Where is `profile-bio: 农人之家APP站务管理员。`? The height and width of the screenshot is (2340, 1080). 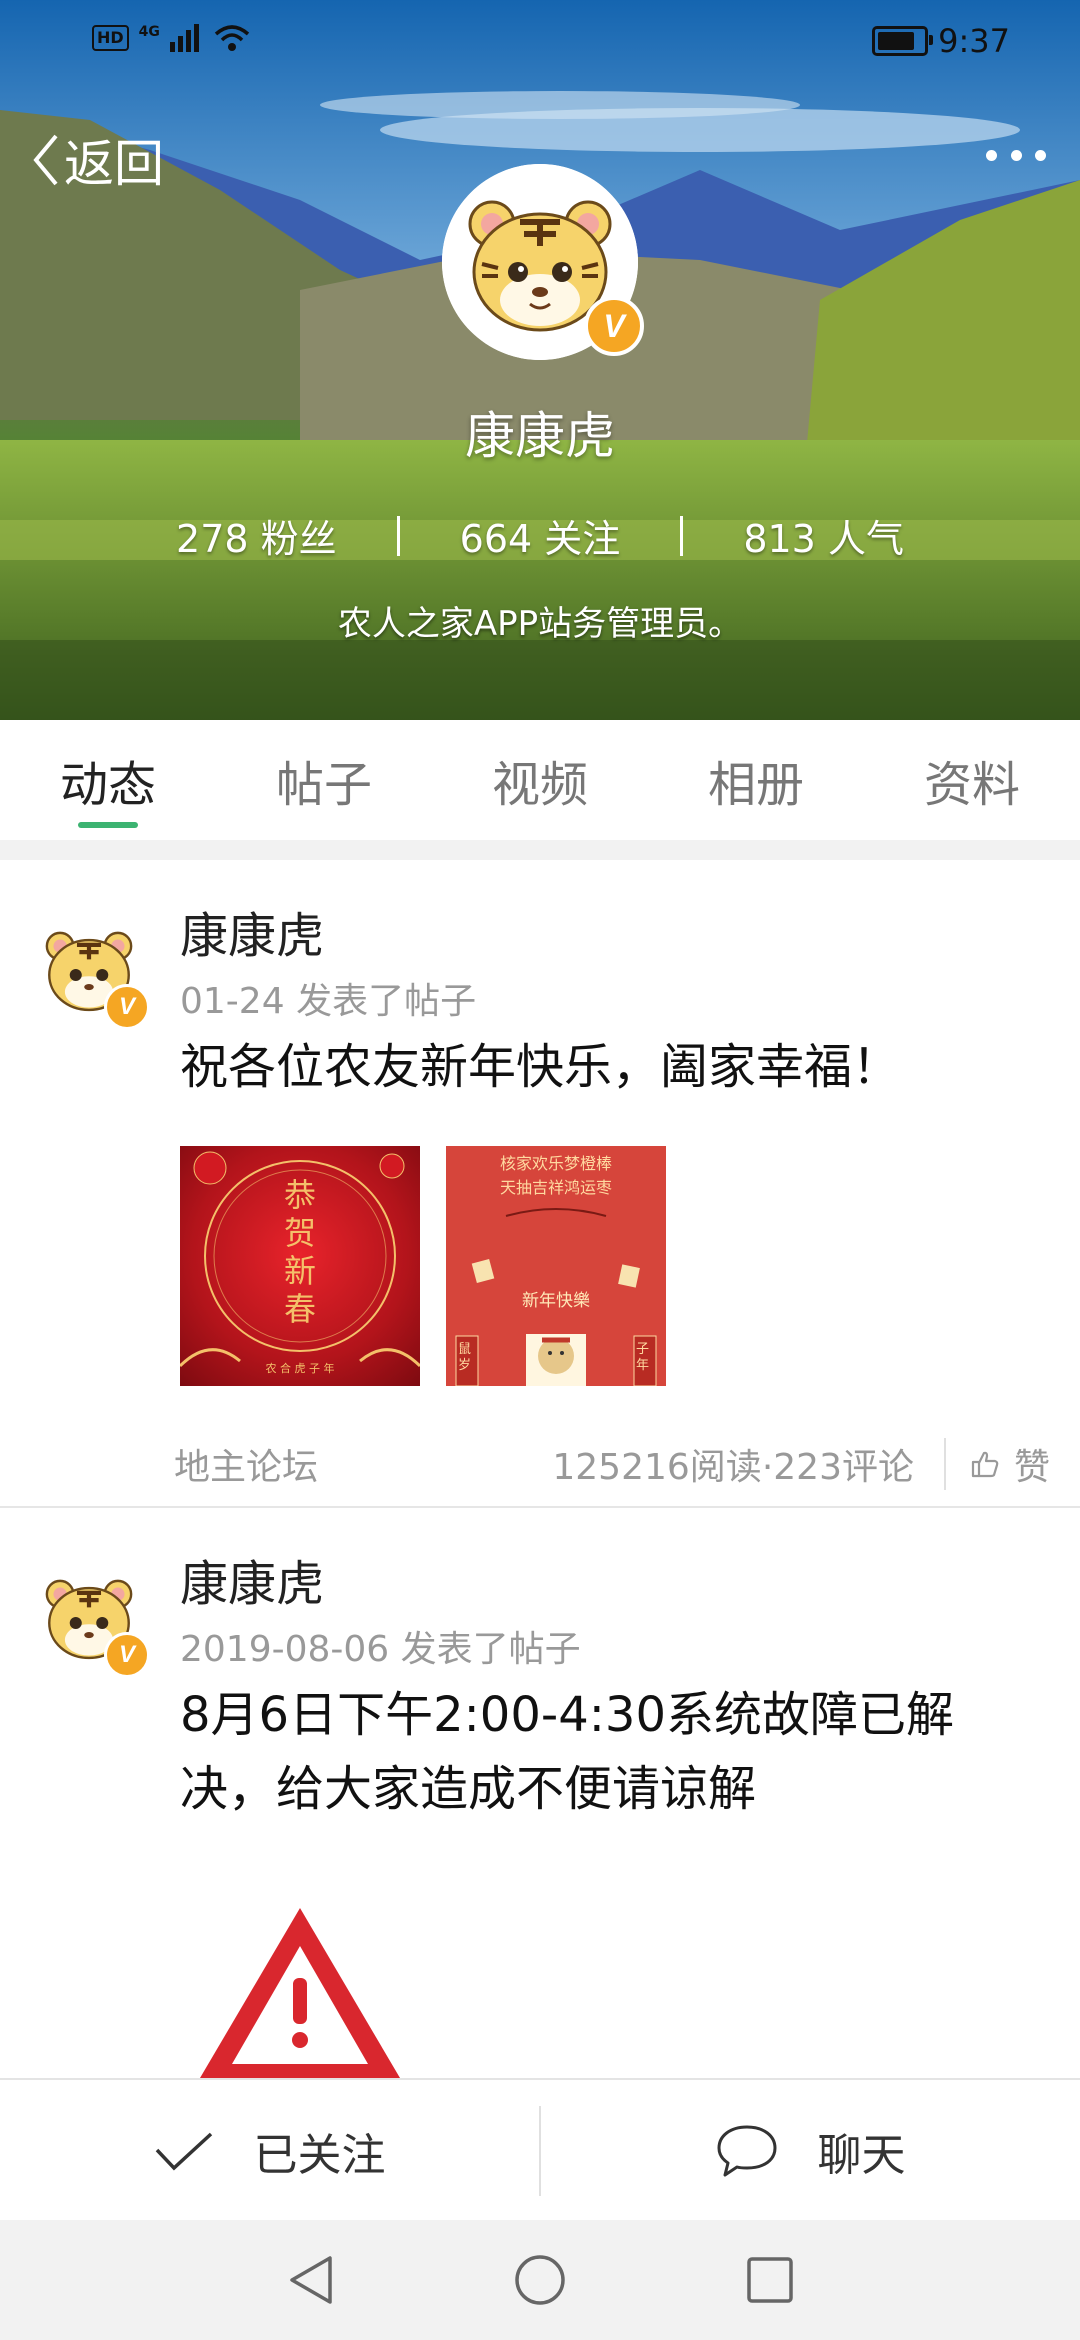
profile-bio: 农人之家APP站务管理员。 is located at coordinates (540, 624).